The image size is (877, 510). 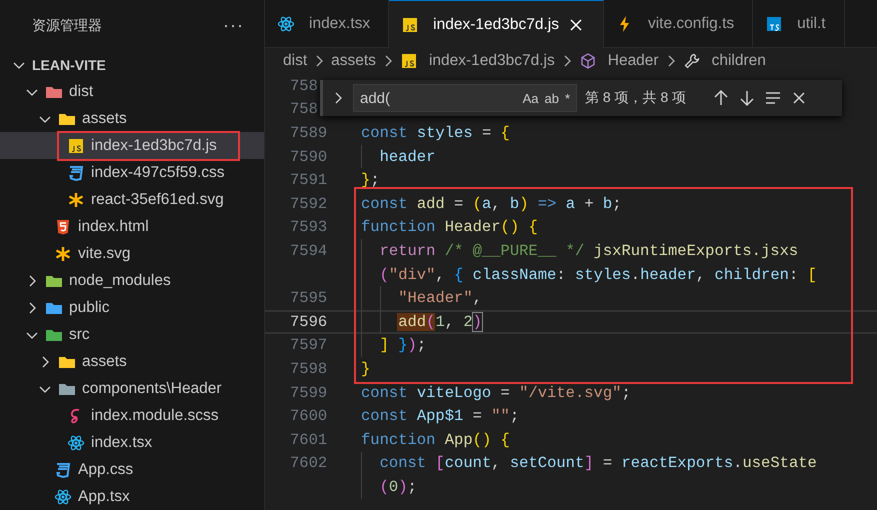 What do you see at coordinates (308, 133) in the screenshot?
I see `line-number: 7589` at bounding box center [308, 133].